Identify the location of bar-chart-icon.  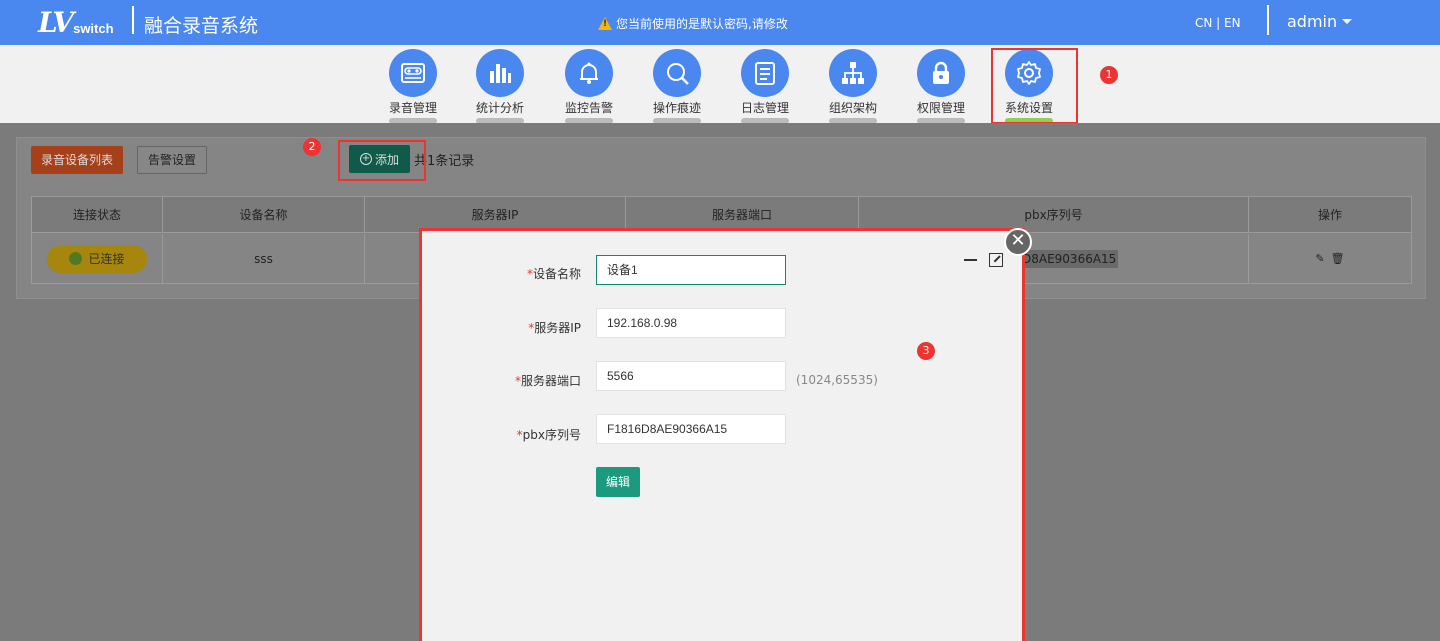
(500, 73).